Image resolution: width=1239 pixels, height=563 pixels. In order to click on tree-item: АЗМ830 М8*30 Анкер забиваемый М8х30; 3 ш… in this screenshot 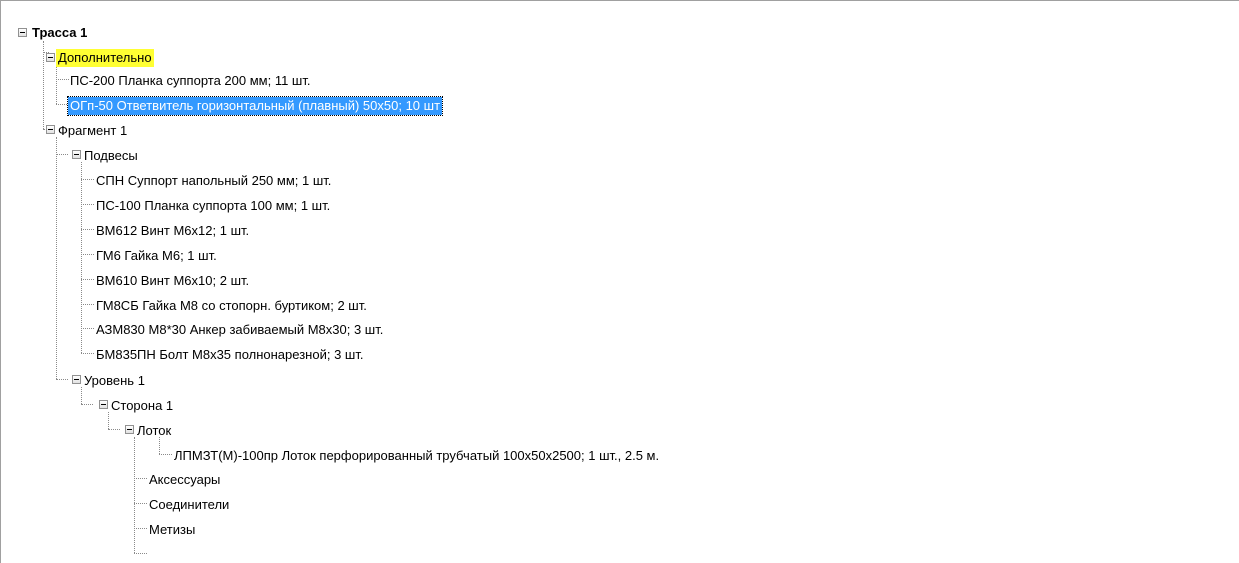, I will do `click(239, 330)`.